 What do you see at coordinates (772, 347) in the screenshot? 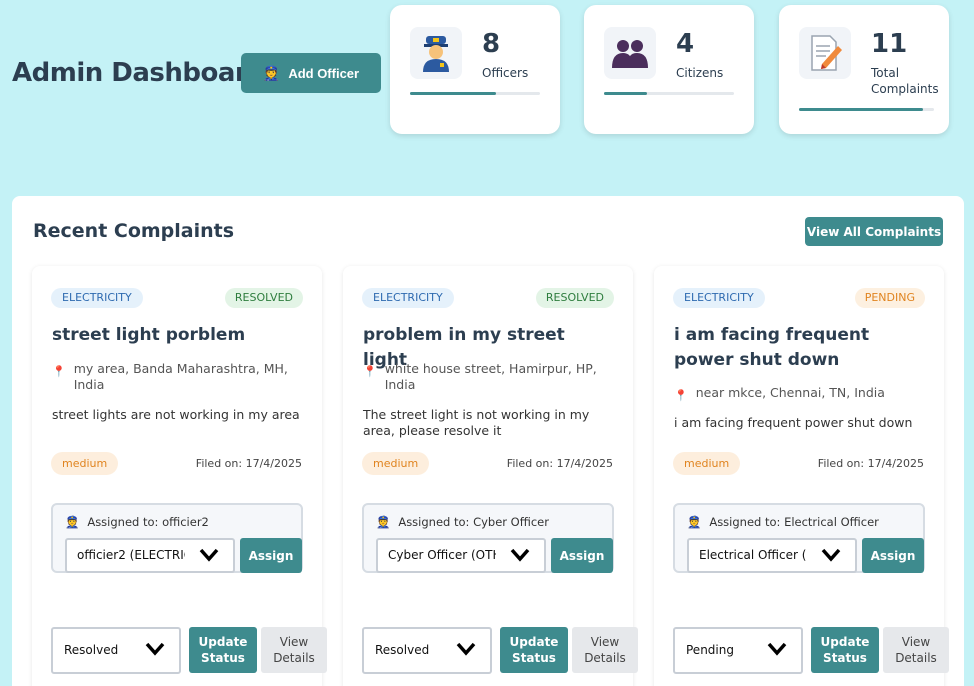
I see `complaint-title: i am facing frequent power shut down` at bounding box center [772, 347].